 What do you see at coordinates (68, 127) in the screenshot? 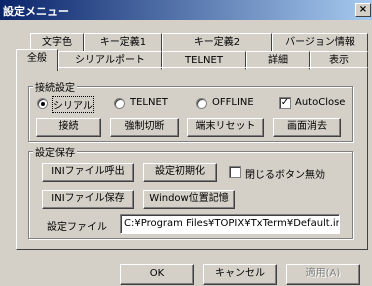
I see `connect-button: 接続` at bounding box center [68, 127].